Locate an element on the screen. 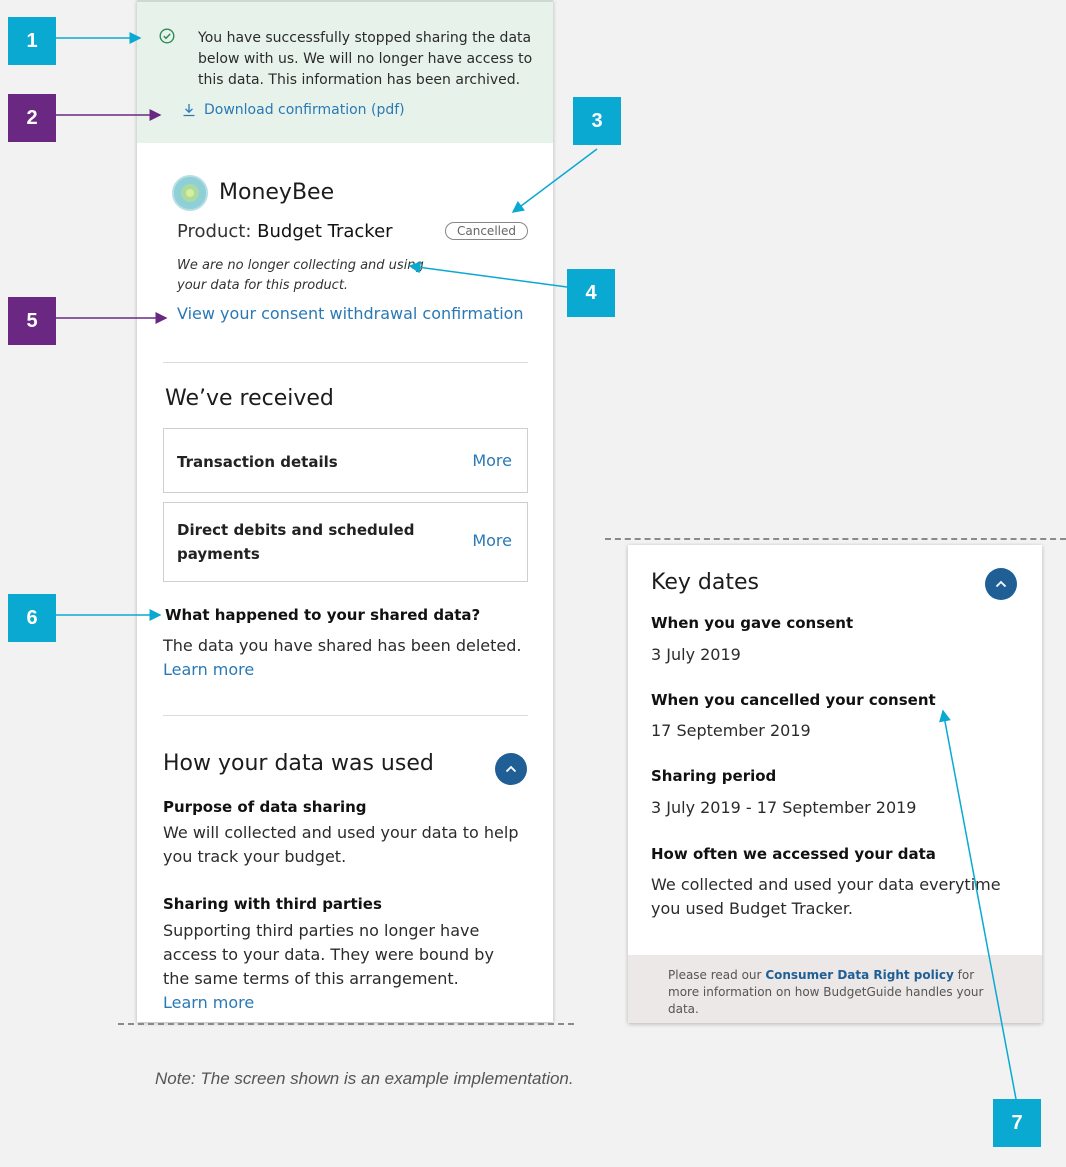  annotation-marker-4: 4 is located at coordinates (591, 293).